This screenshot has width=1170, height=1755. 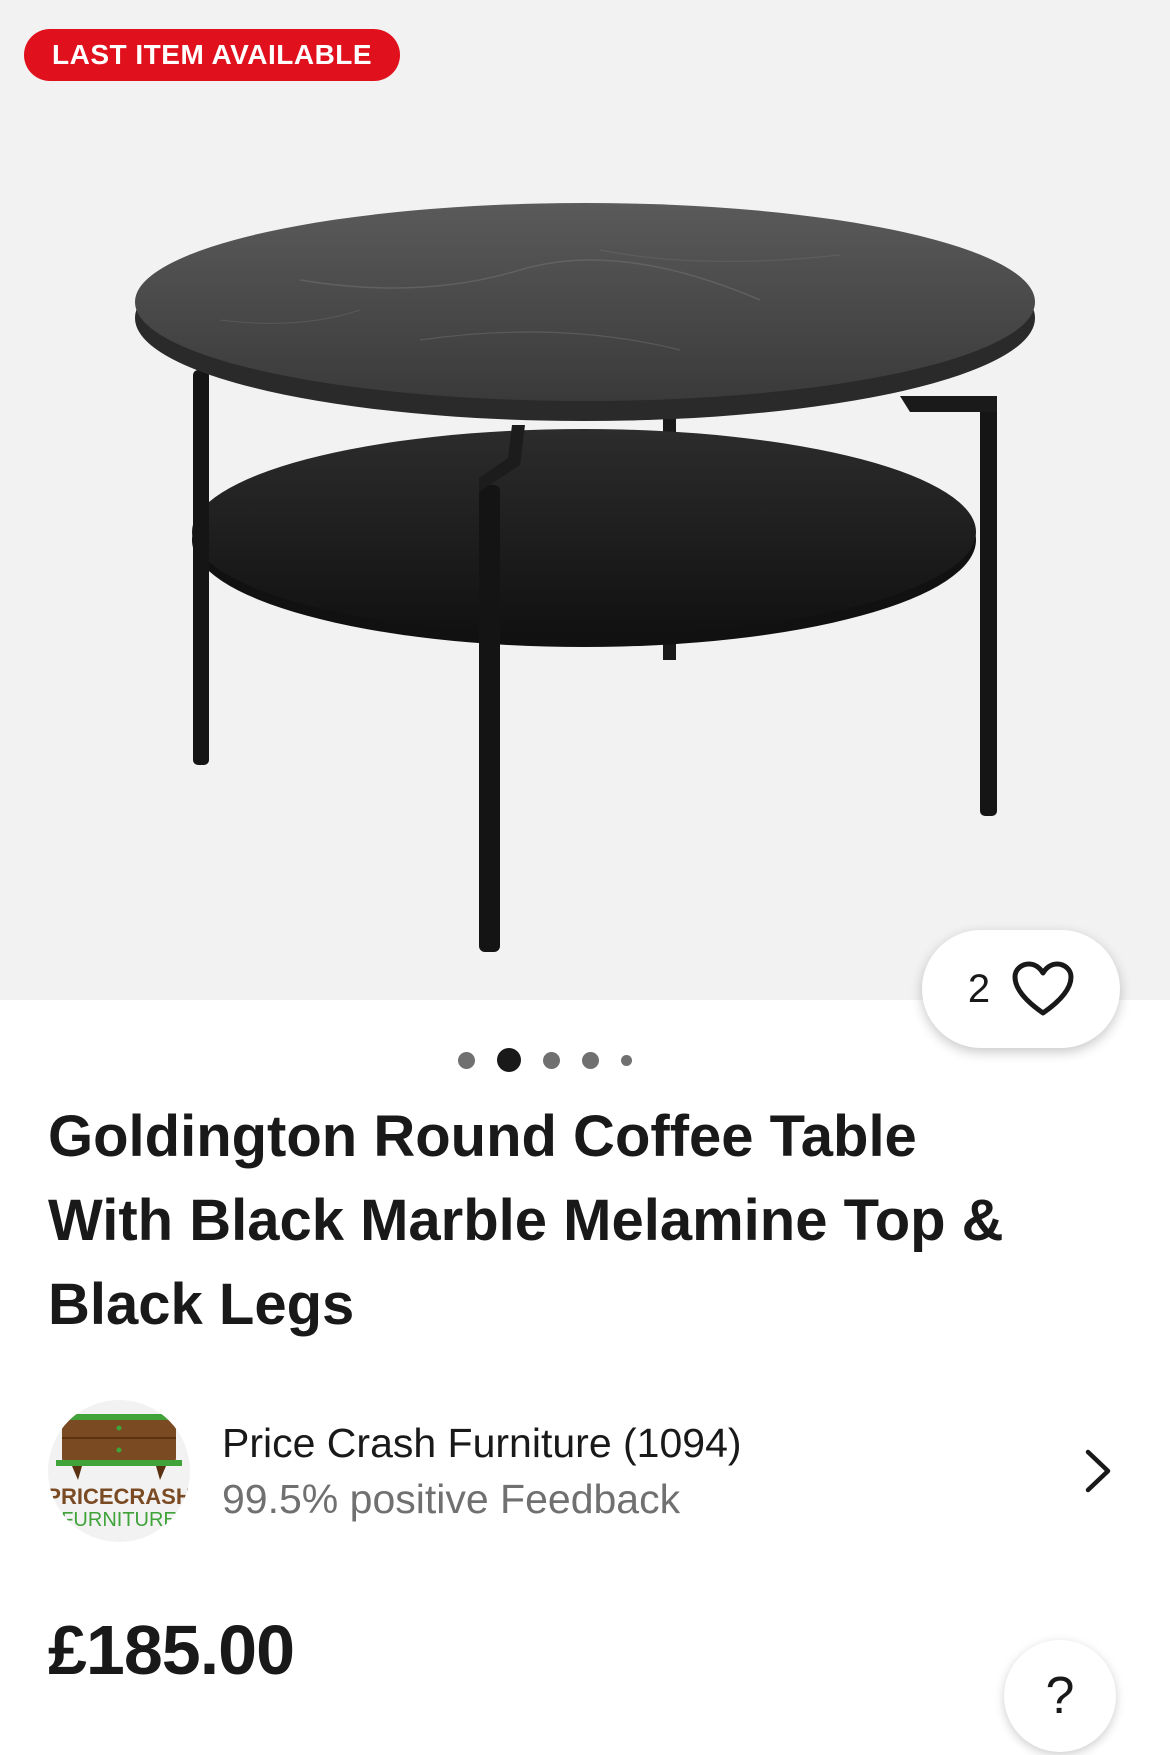 I want to click on product-price: £185.00, so click(x=171, y=1650).